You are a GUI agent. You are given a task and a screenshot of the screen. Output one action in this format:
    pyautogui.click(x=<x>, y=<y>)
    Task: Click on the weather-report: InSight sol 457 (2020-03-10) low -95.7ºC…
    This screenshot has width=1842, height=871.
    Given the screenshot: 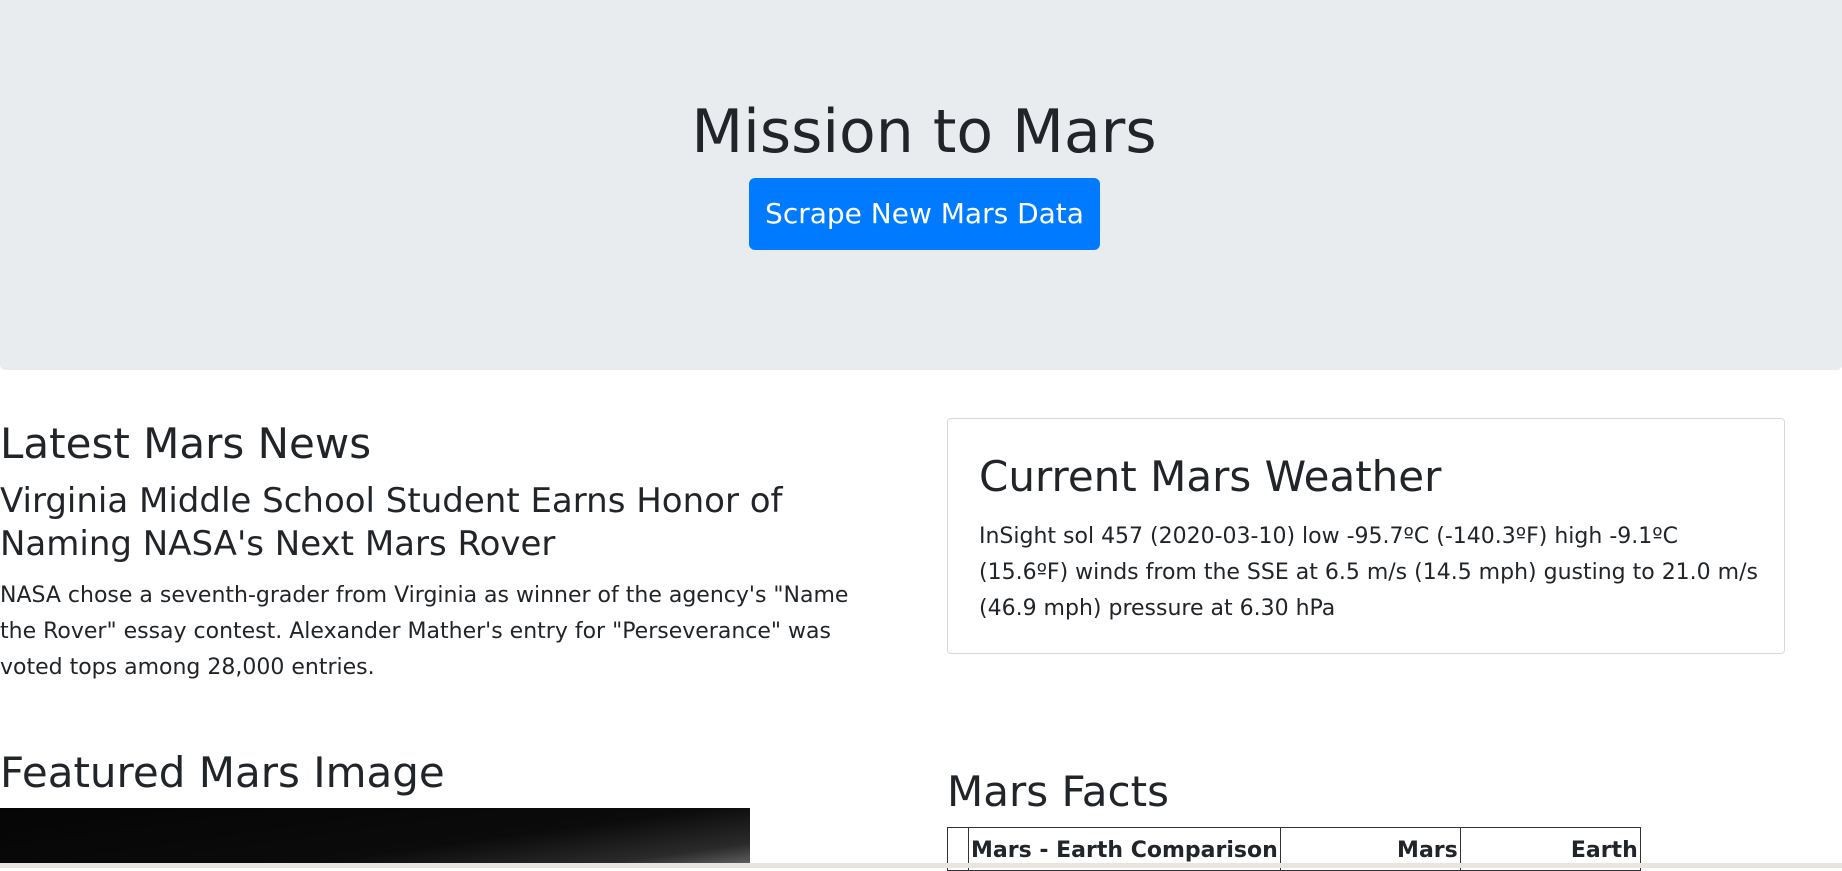 What is the action you would take?
    pyautogui.click(x=1368, y=572)
    